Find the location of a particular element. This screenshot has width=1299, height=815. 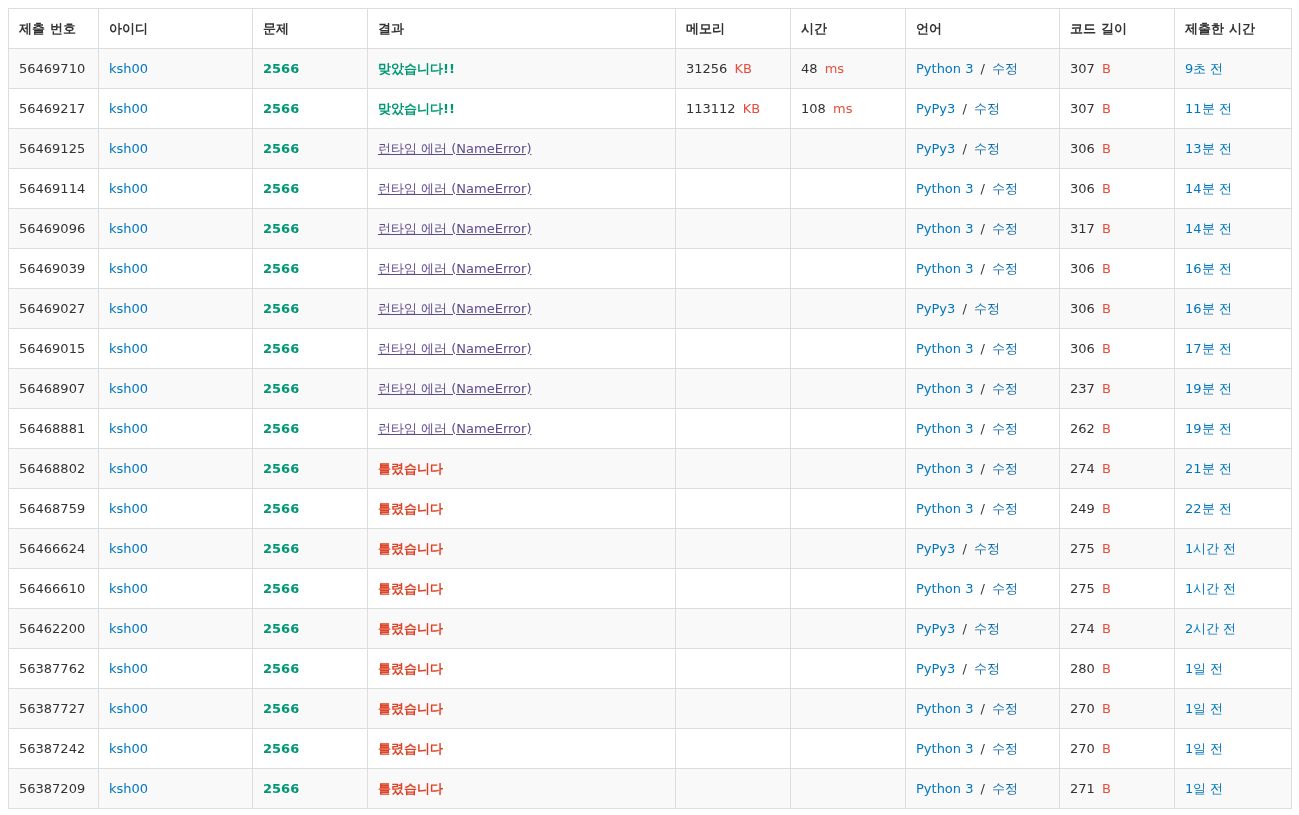

submitted-time-link: 11분 전 is located at coordinates (1208, 108).